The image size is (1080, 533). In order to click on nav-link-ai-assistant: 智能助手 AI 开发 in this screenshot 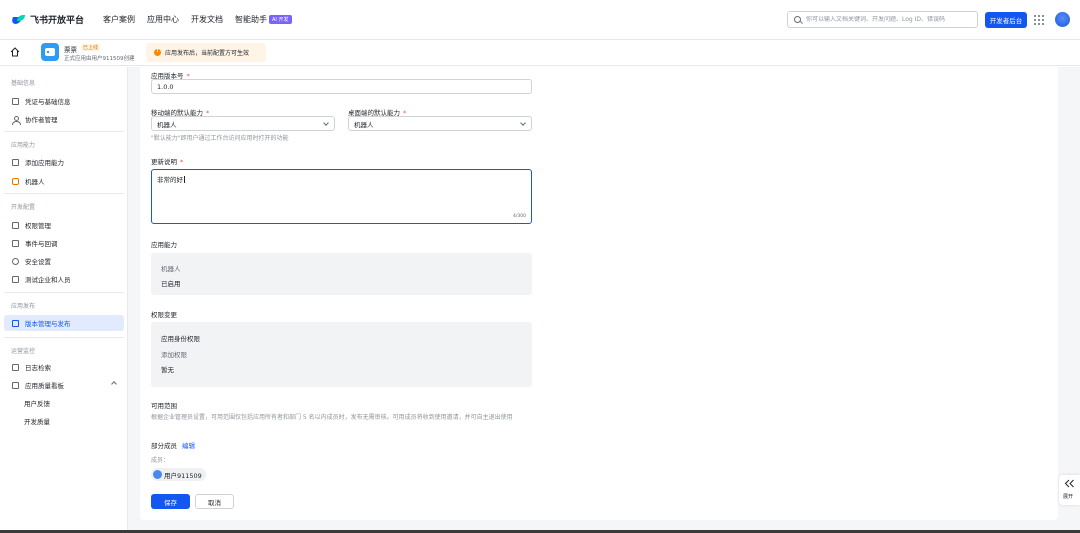, I will do `click(263, 19)`.